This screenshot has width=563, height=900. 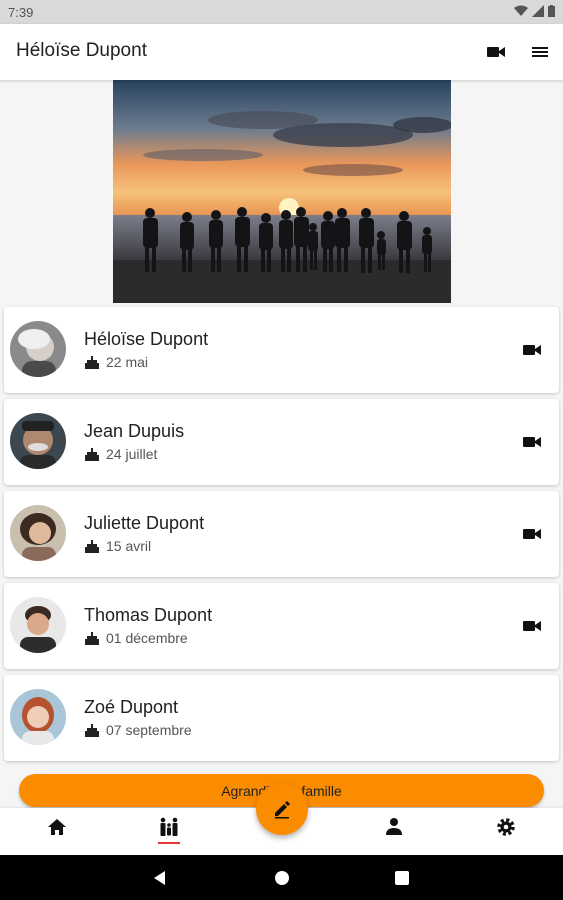 What do you see at coordinates (169, 827) in the screenshot?
I see `family-icon` at bounding box center [169, 827].